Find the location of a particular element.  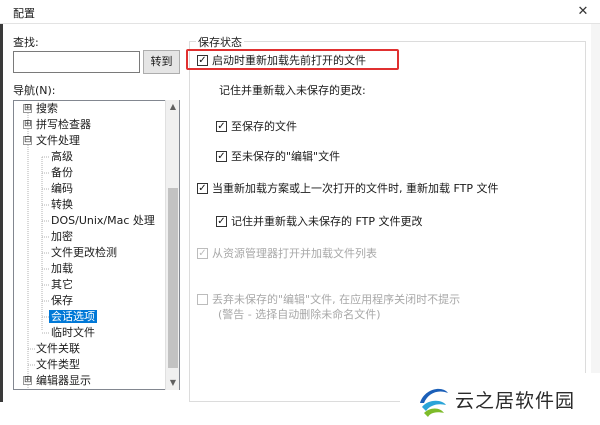

find-label: 查找: is located at coordinates (26, 42).